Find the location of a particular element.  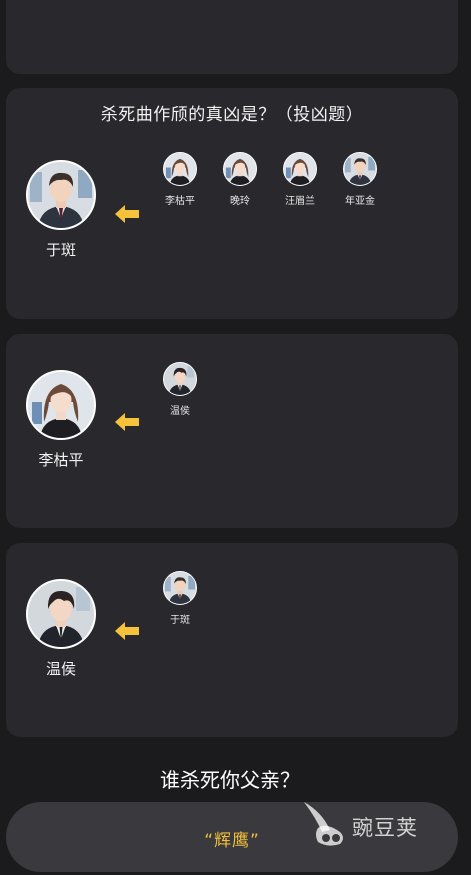

voter-name: 于斑 is located at coordinates (180, 620).